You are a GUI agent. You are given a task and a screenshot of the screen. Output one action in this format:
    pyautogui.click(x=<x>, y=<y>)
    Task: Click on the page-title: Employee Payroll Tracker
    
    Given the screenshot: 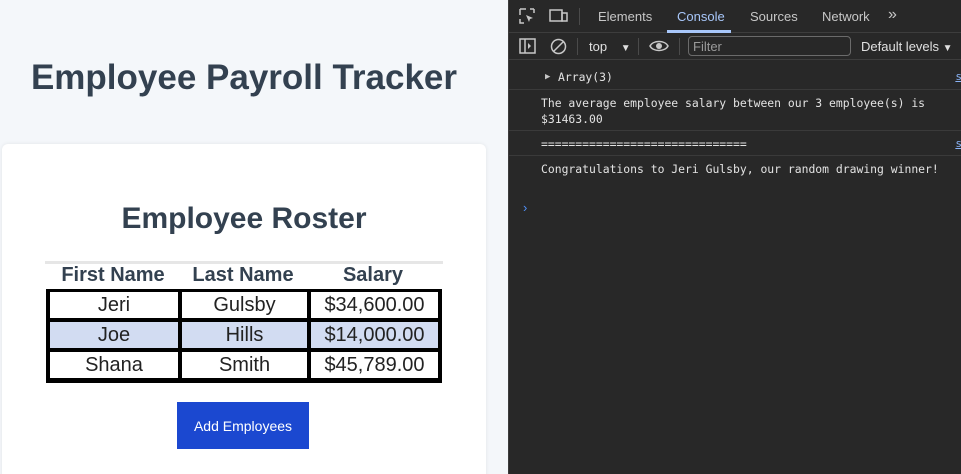 What is the action you would take?
    pyautogui.click(x=244, y=77)
    